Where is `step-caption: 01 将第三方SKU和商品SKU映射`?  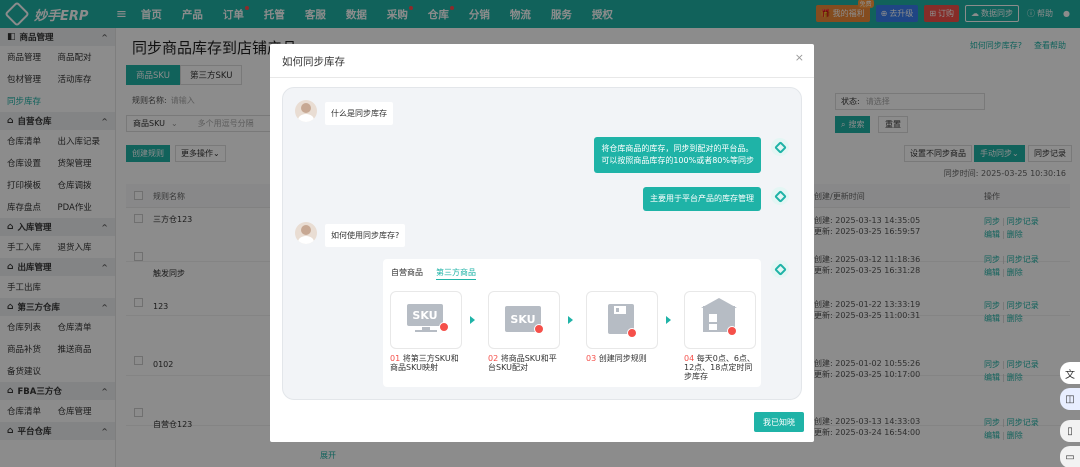 step-caption: 01 将第三方SKU和商品SKU映射 is located at coordinates (427, 363).